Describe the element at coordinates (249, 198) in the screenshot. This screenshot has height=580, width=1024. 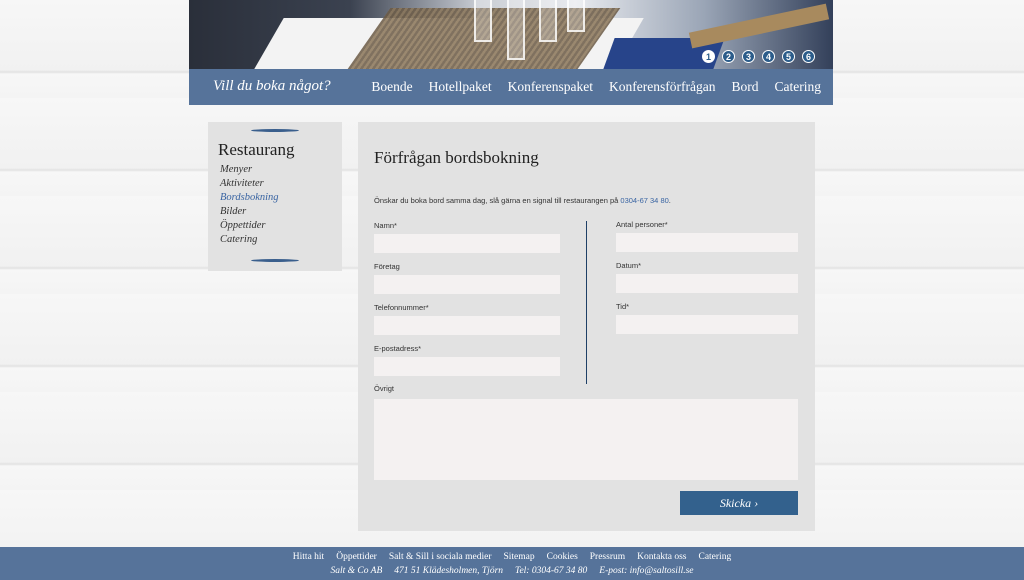
I see `sidebar-item-bordsbokning: Bordsbokning` at that location.